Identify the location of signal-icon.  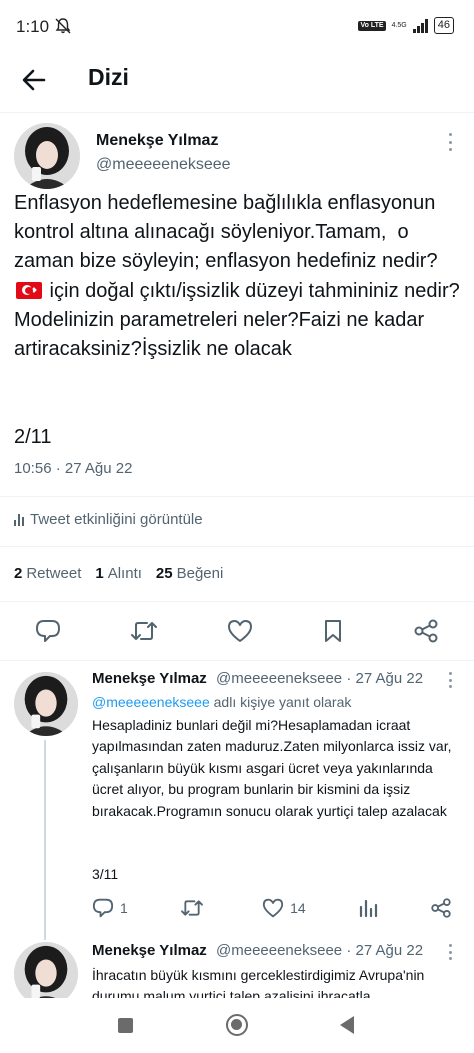
(420, 25).